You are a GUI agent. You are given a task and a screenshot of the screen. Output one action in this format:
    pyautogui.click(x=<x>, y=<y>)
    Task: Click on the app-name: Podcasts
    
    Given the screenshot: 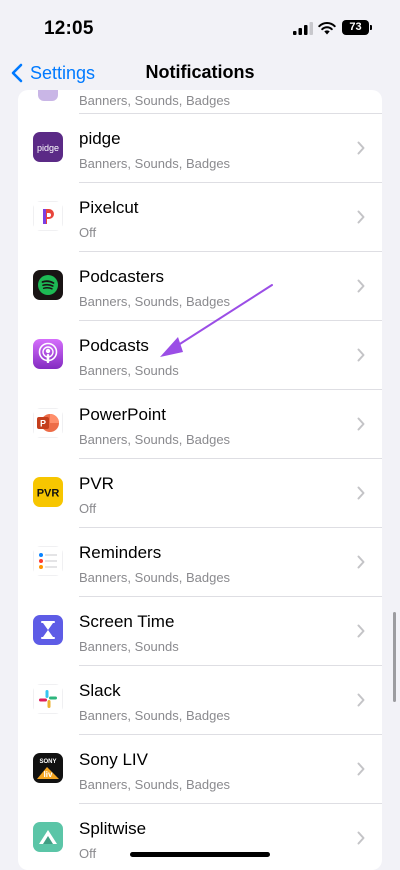 What is the action you would take?
    pyautogui.click(x=114, y=345)
    